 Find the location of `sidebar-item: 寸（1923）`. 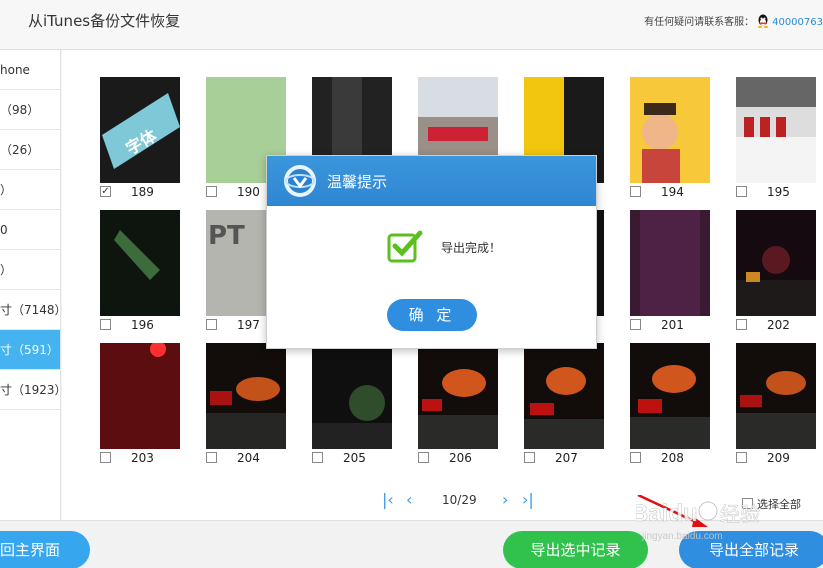

sidebar-item: 寸（1923） is located at coordinates (30, 390).